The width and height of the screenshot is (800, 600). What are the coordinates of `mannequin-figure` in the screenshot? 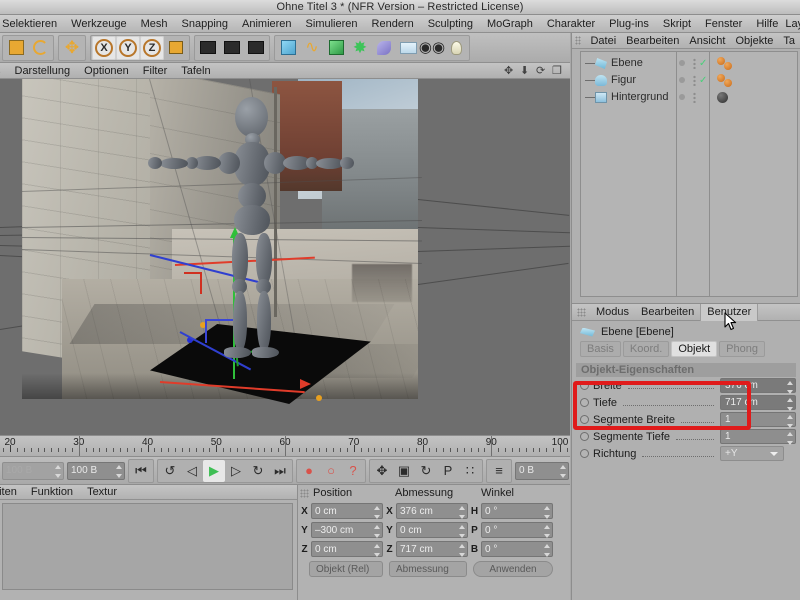 It's located at (251, 245).